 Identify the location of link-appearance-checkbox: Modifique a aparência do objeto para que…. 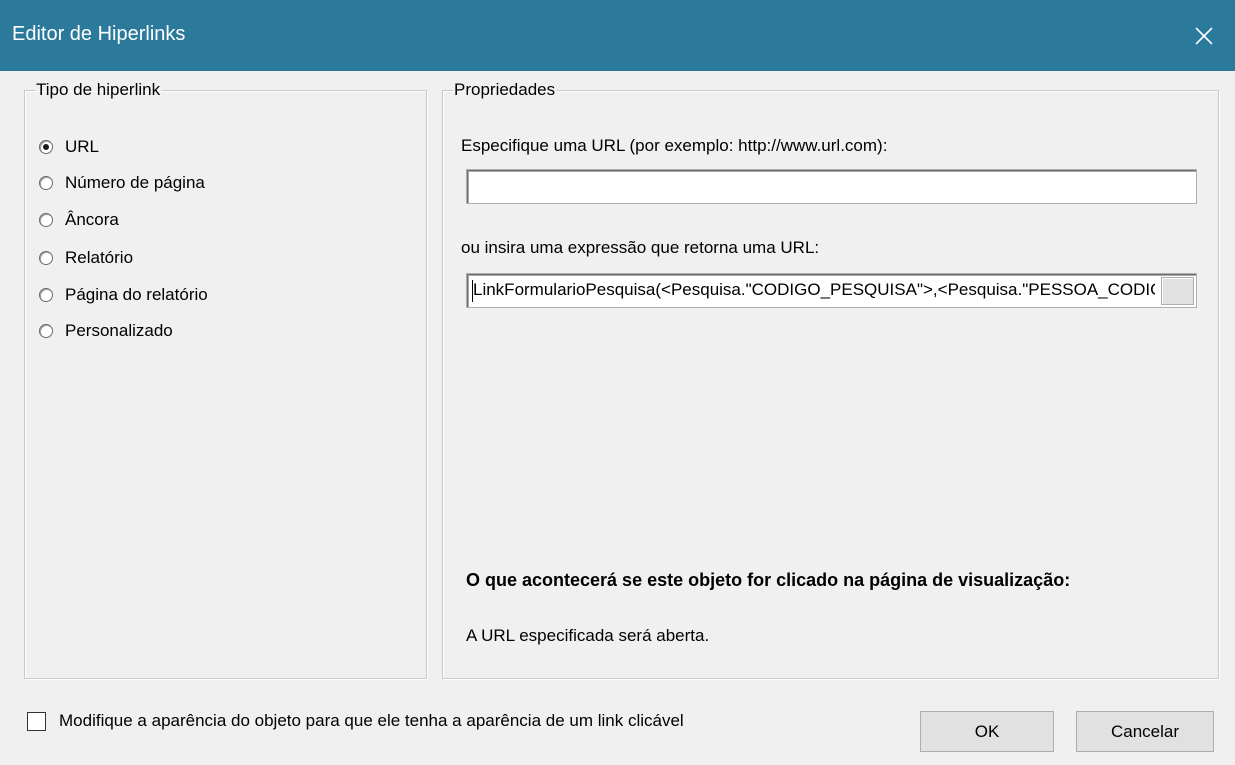
(355, 721).